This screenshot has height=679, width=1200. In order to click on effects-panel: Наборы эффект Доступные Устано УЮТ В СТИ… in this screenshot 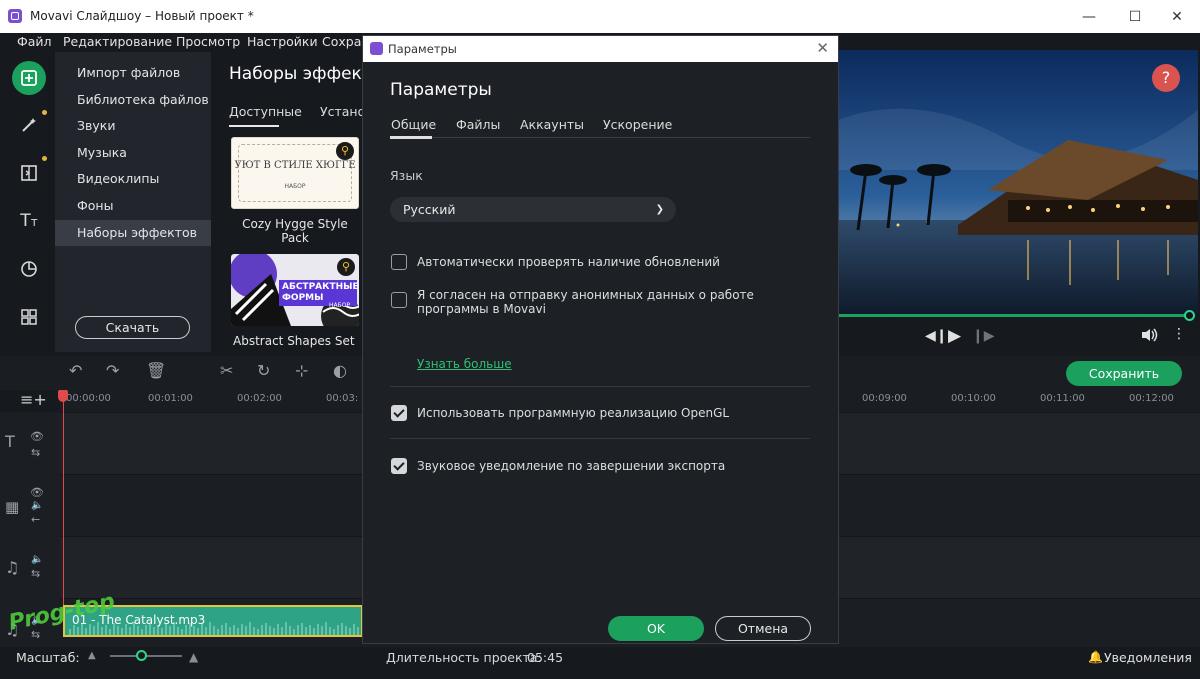, I will do `click(291, 202)`.